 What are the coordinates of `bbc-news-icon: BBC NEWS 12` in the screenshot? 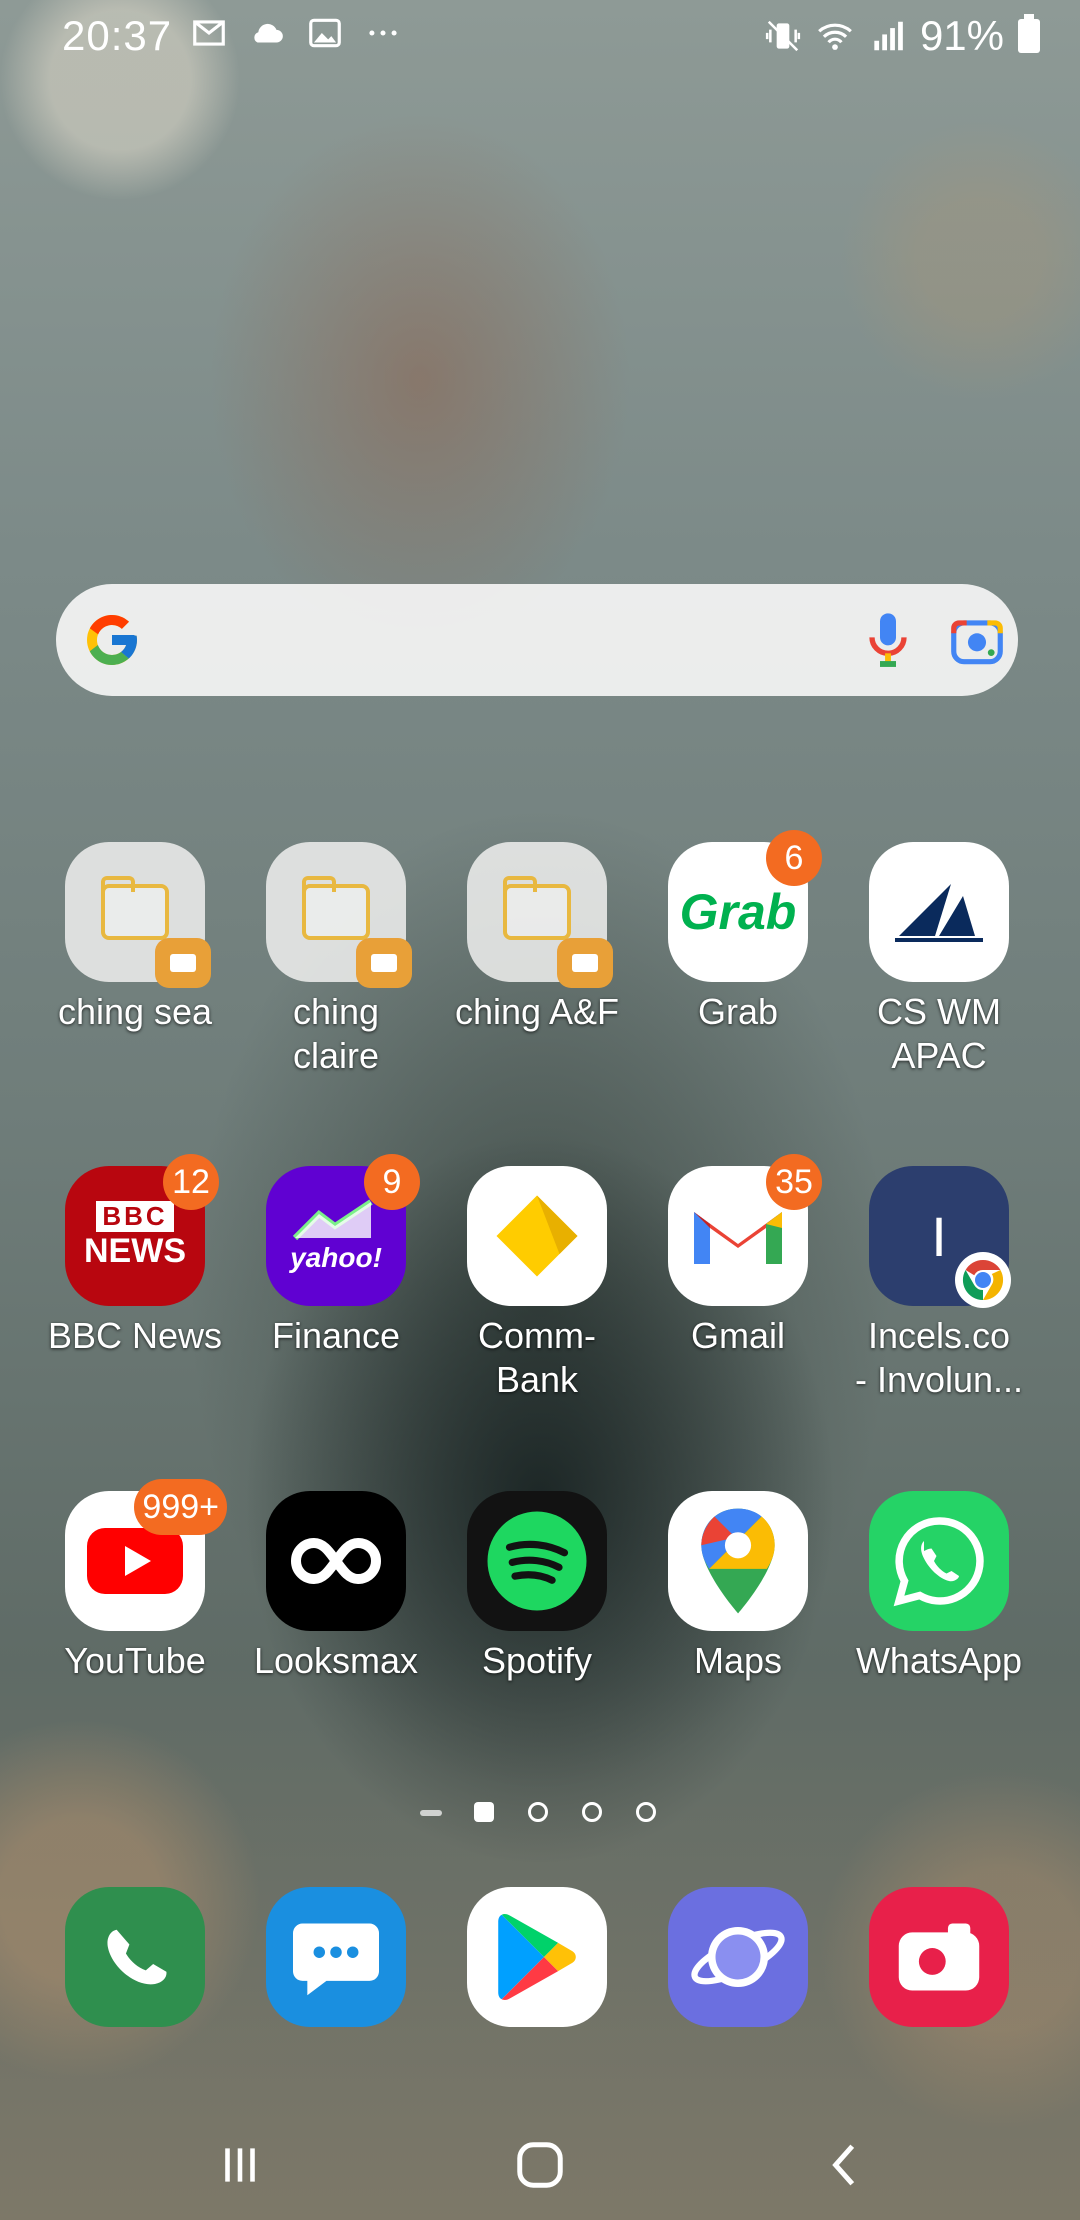 It's located at (142, 1230).